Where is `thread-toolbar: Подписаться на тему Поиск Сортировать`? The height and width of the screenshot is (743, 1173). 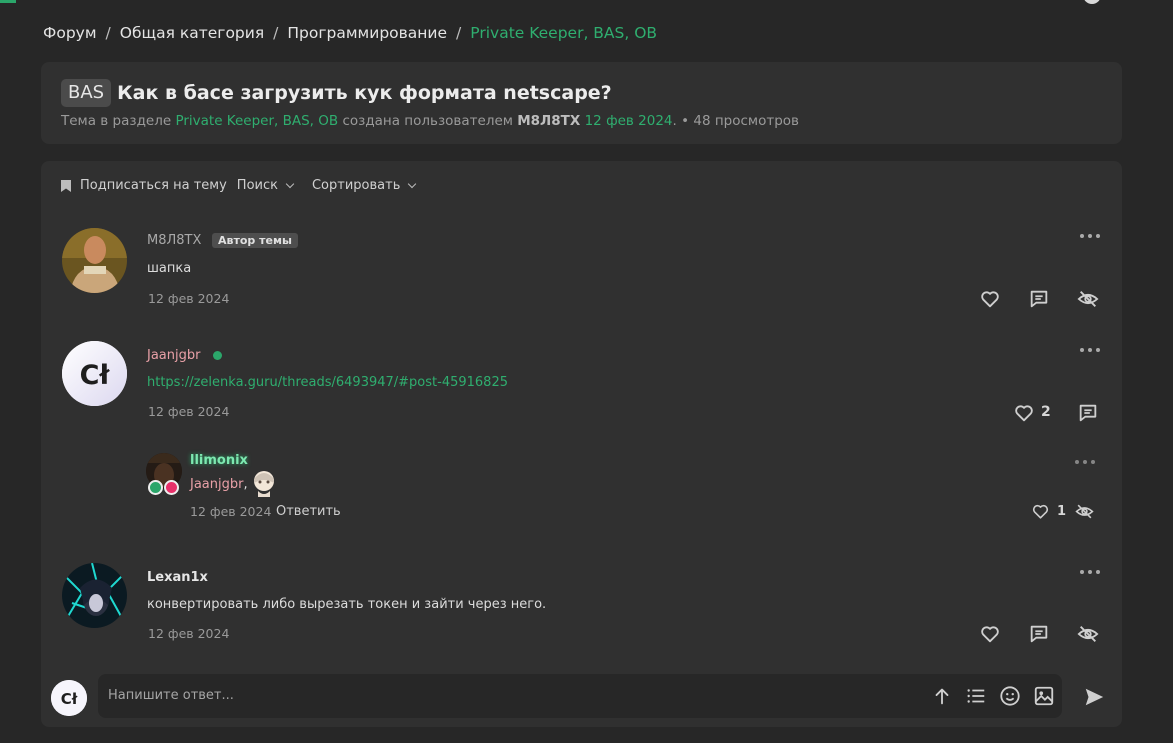
thread-toolbar: Подписаться на тему Поиск Сортировать is located at coordinates (238, 185).